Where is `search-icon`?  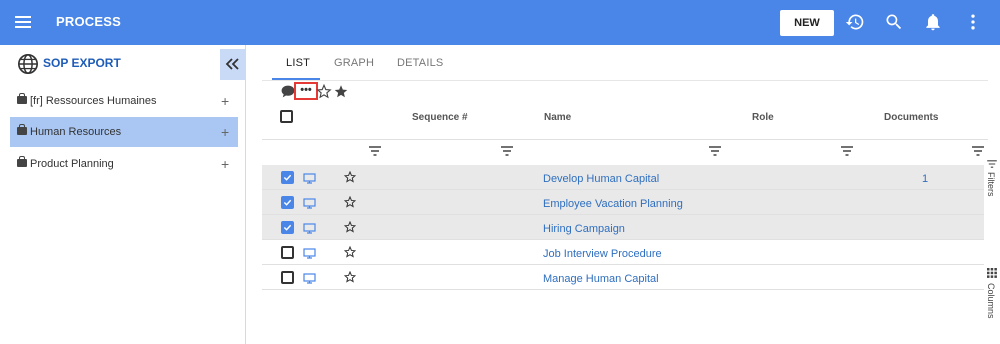
search-icon is located at coordinates (894, 22).